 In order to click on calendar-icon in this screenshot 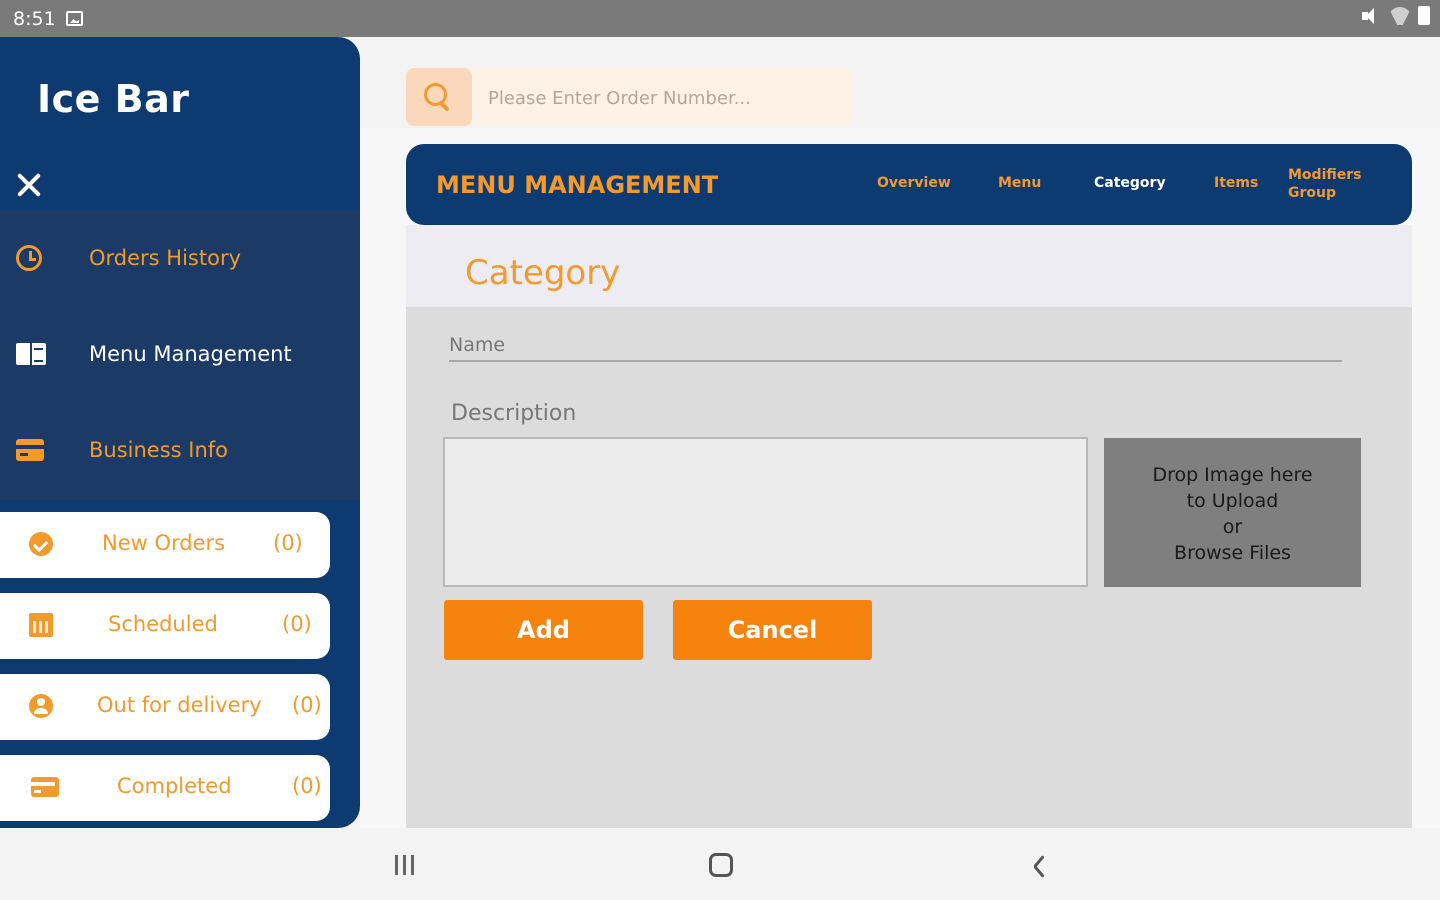, I will do `click(41, 625)`.